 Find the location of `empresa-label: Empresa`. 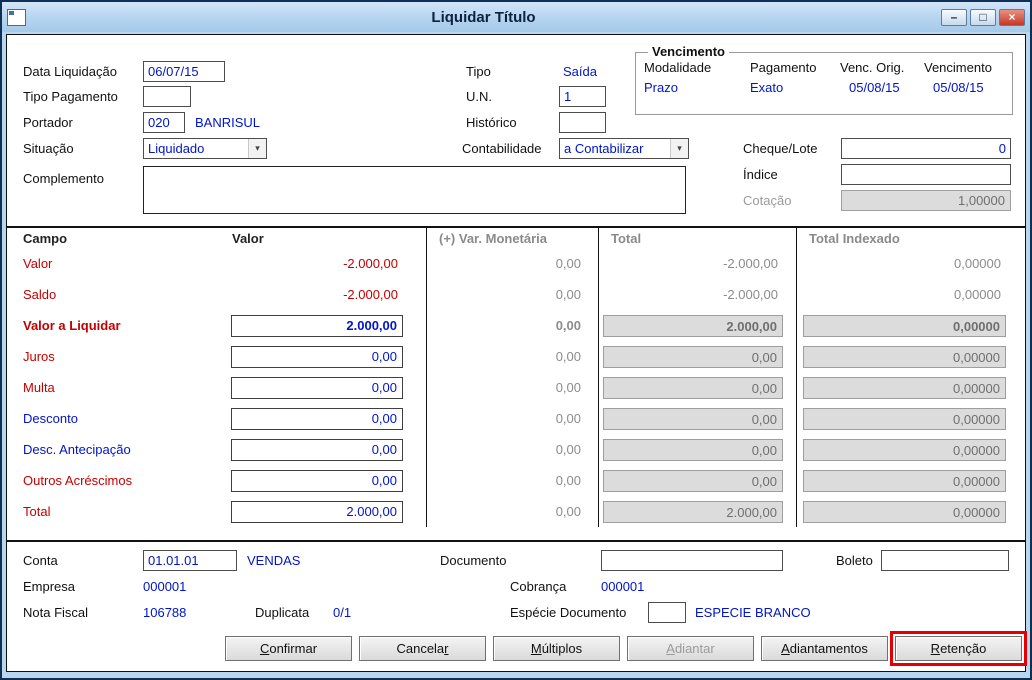

empresa-label: Empresa is located at coordinates (49, 586).